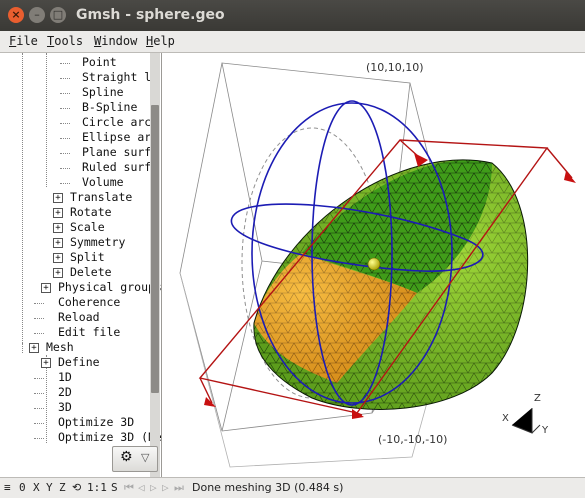 The width and height of the screenshot is (585, 498). What do you see at coordinates (62, 487) in the screenshot?
I see `view-z-button: Z` at bounding box center [62, 487].